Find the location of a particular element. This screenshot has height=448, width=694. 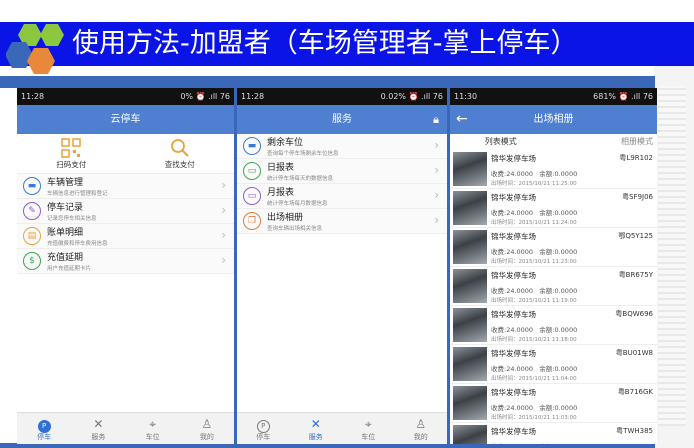

search-pay-button: 查找支付 is located at coordinates (180, 153).